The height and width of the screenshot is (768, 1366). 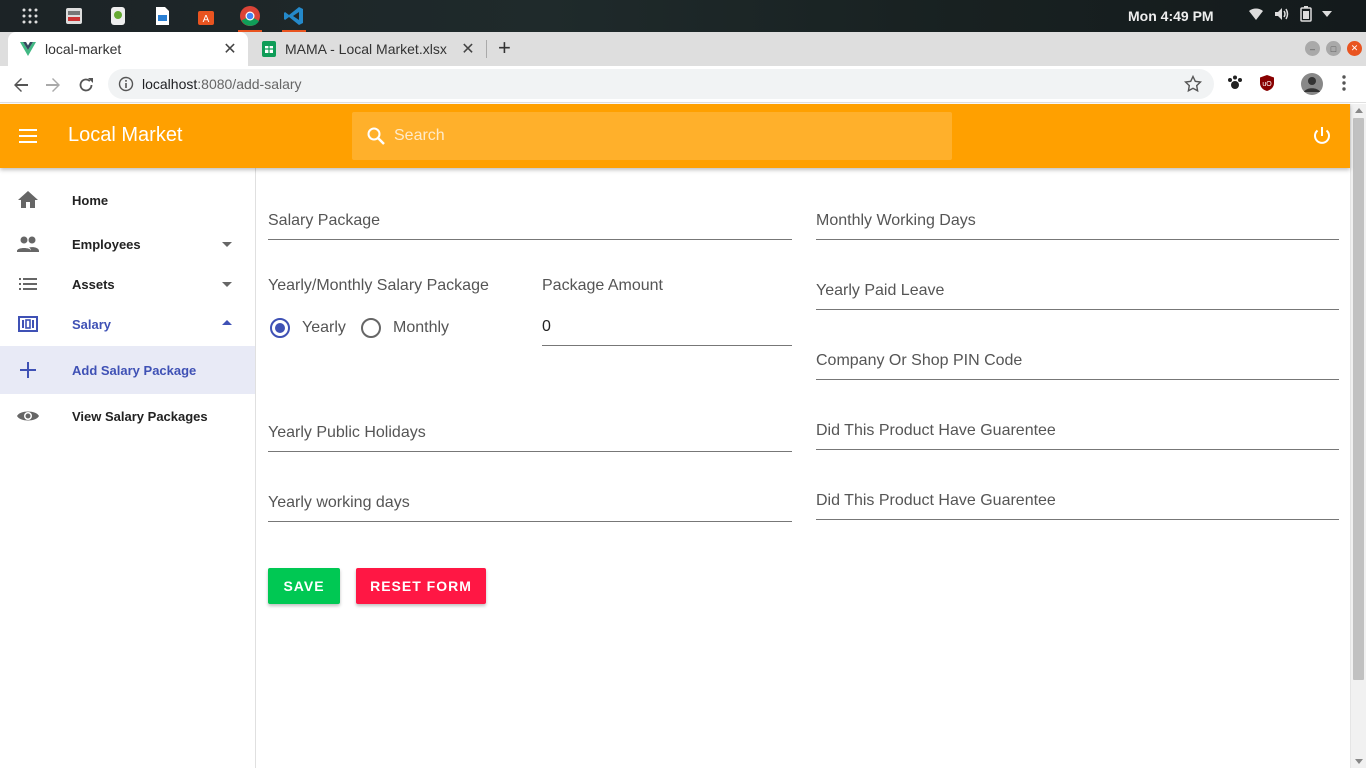 What do you see at coordinates (28, 284) in the screenshot?
I see `list-icon` at bounding box center [28, 284].